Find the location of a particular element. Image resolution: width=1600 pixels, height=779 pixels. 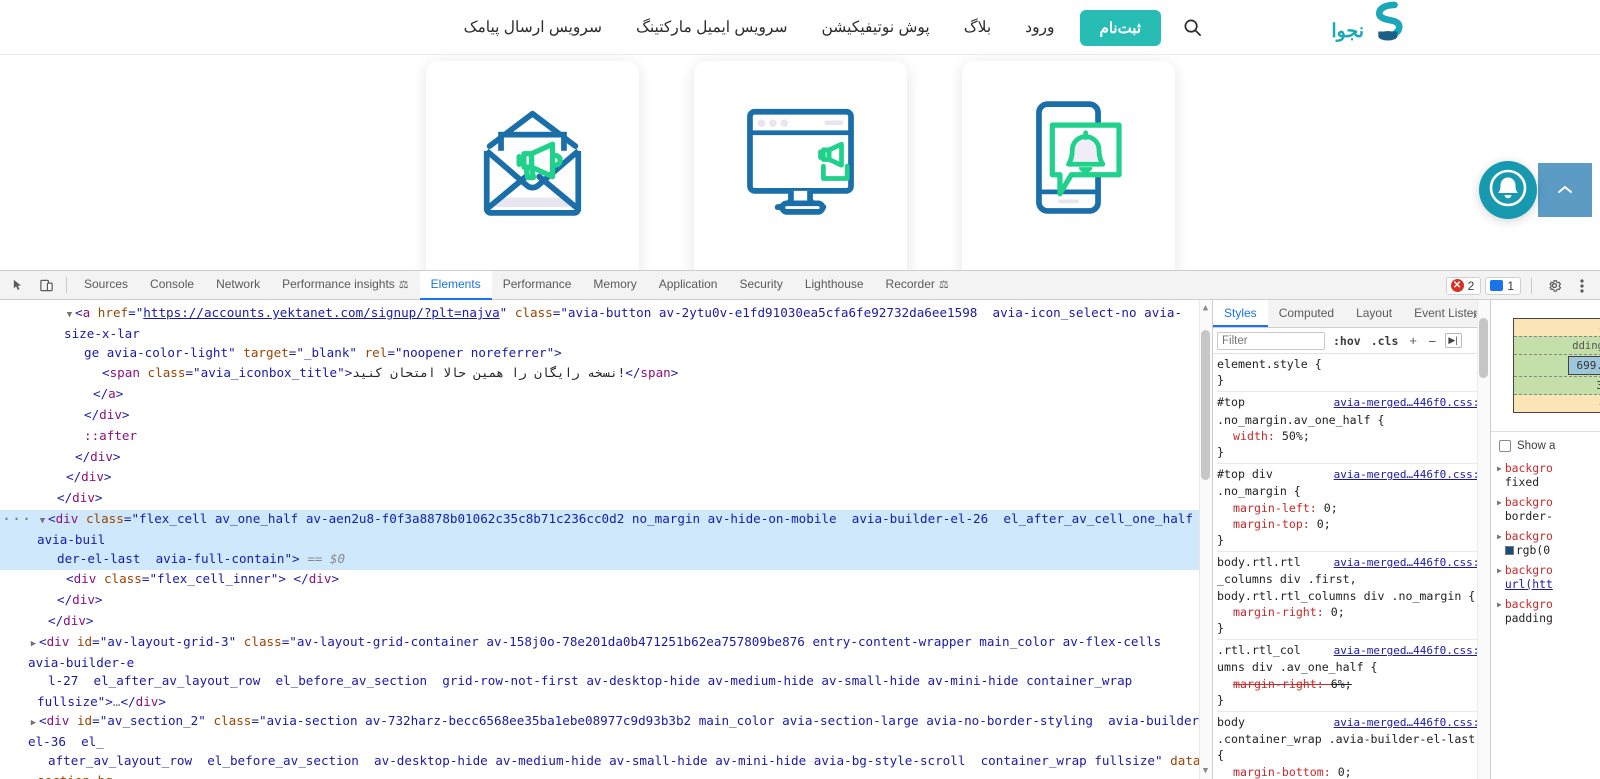

tab-console: Console is located at coordinates (172, 285).